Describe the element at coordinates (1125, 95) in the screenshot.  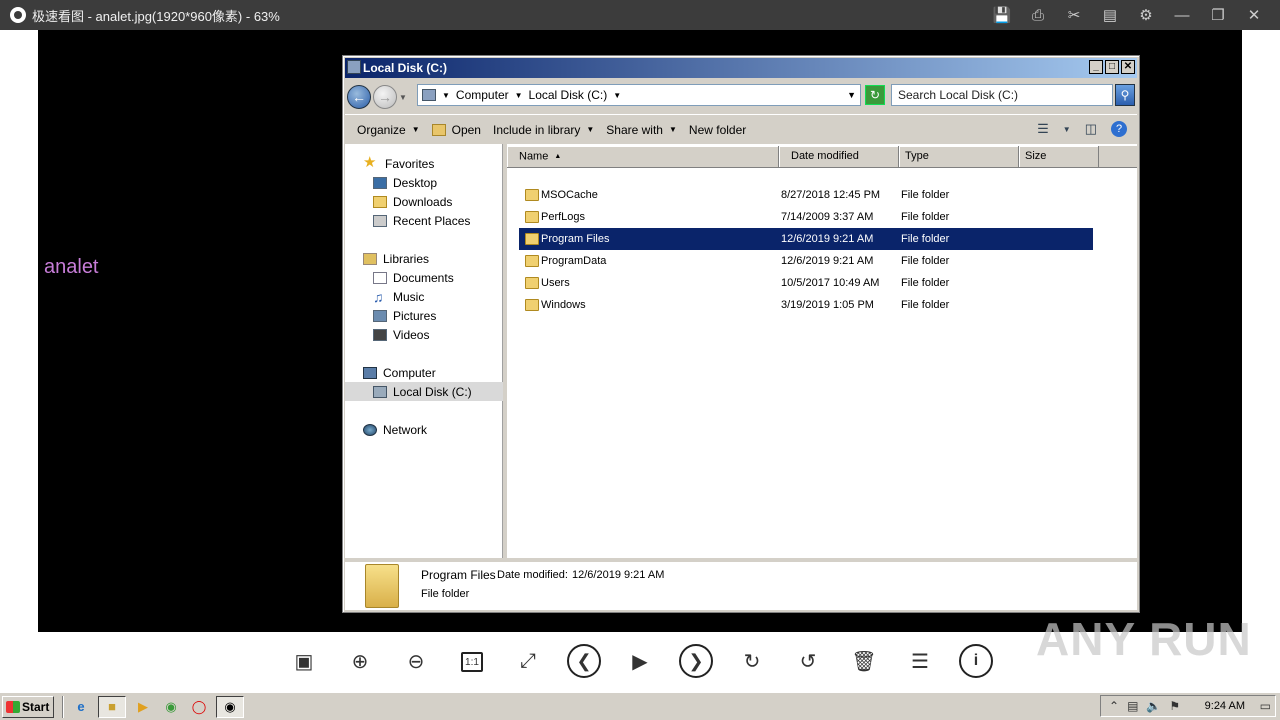
I see `search-icon: ⚲` at that location.